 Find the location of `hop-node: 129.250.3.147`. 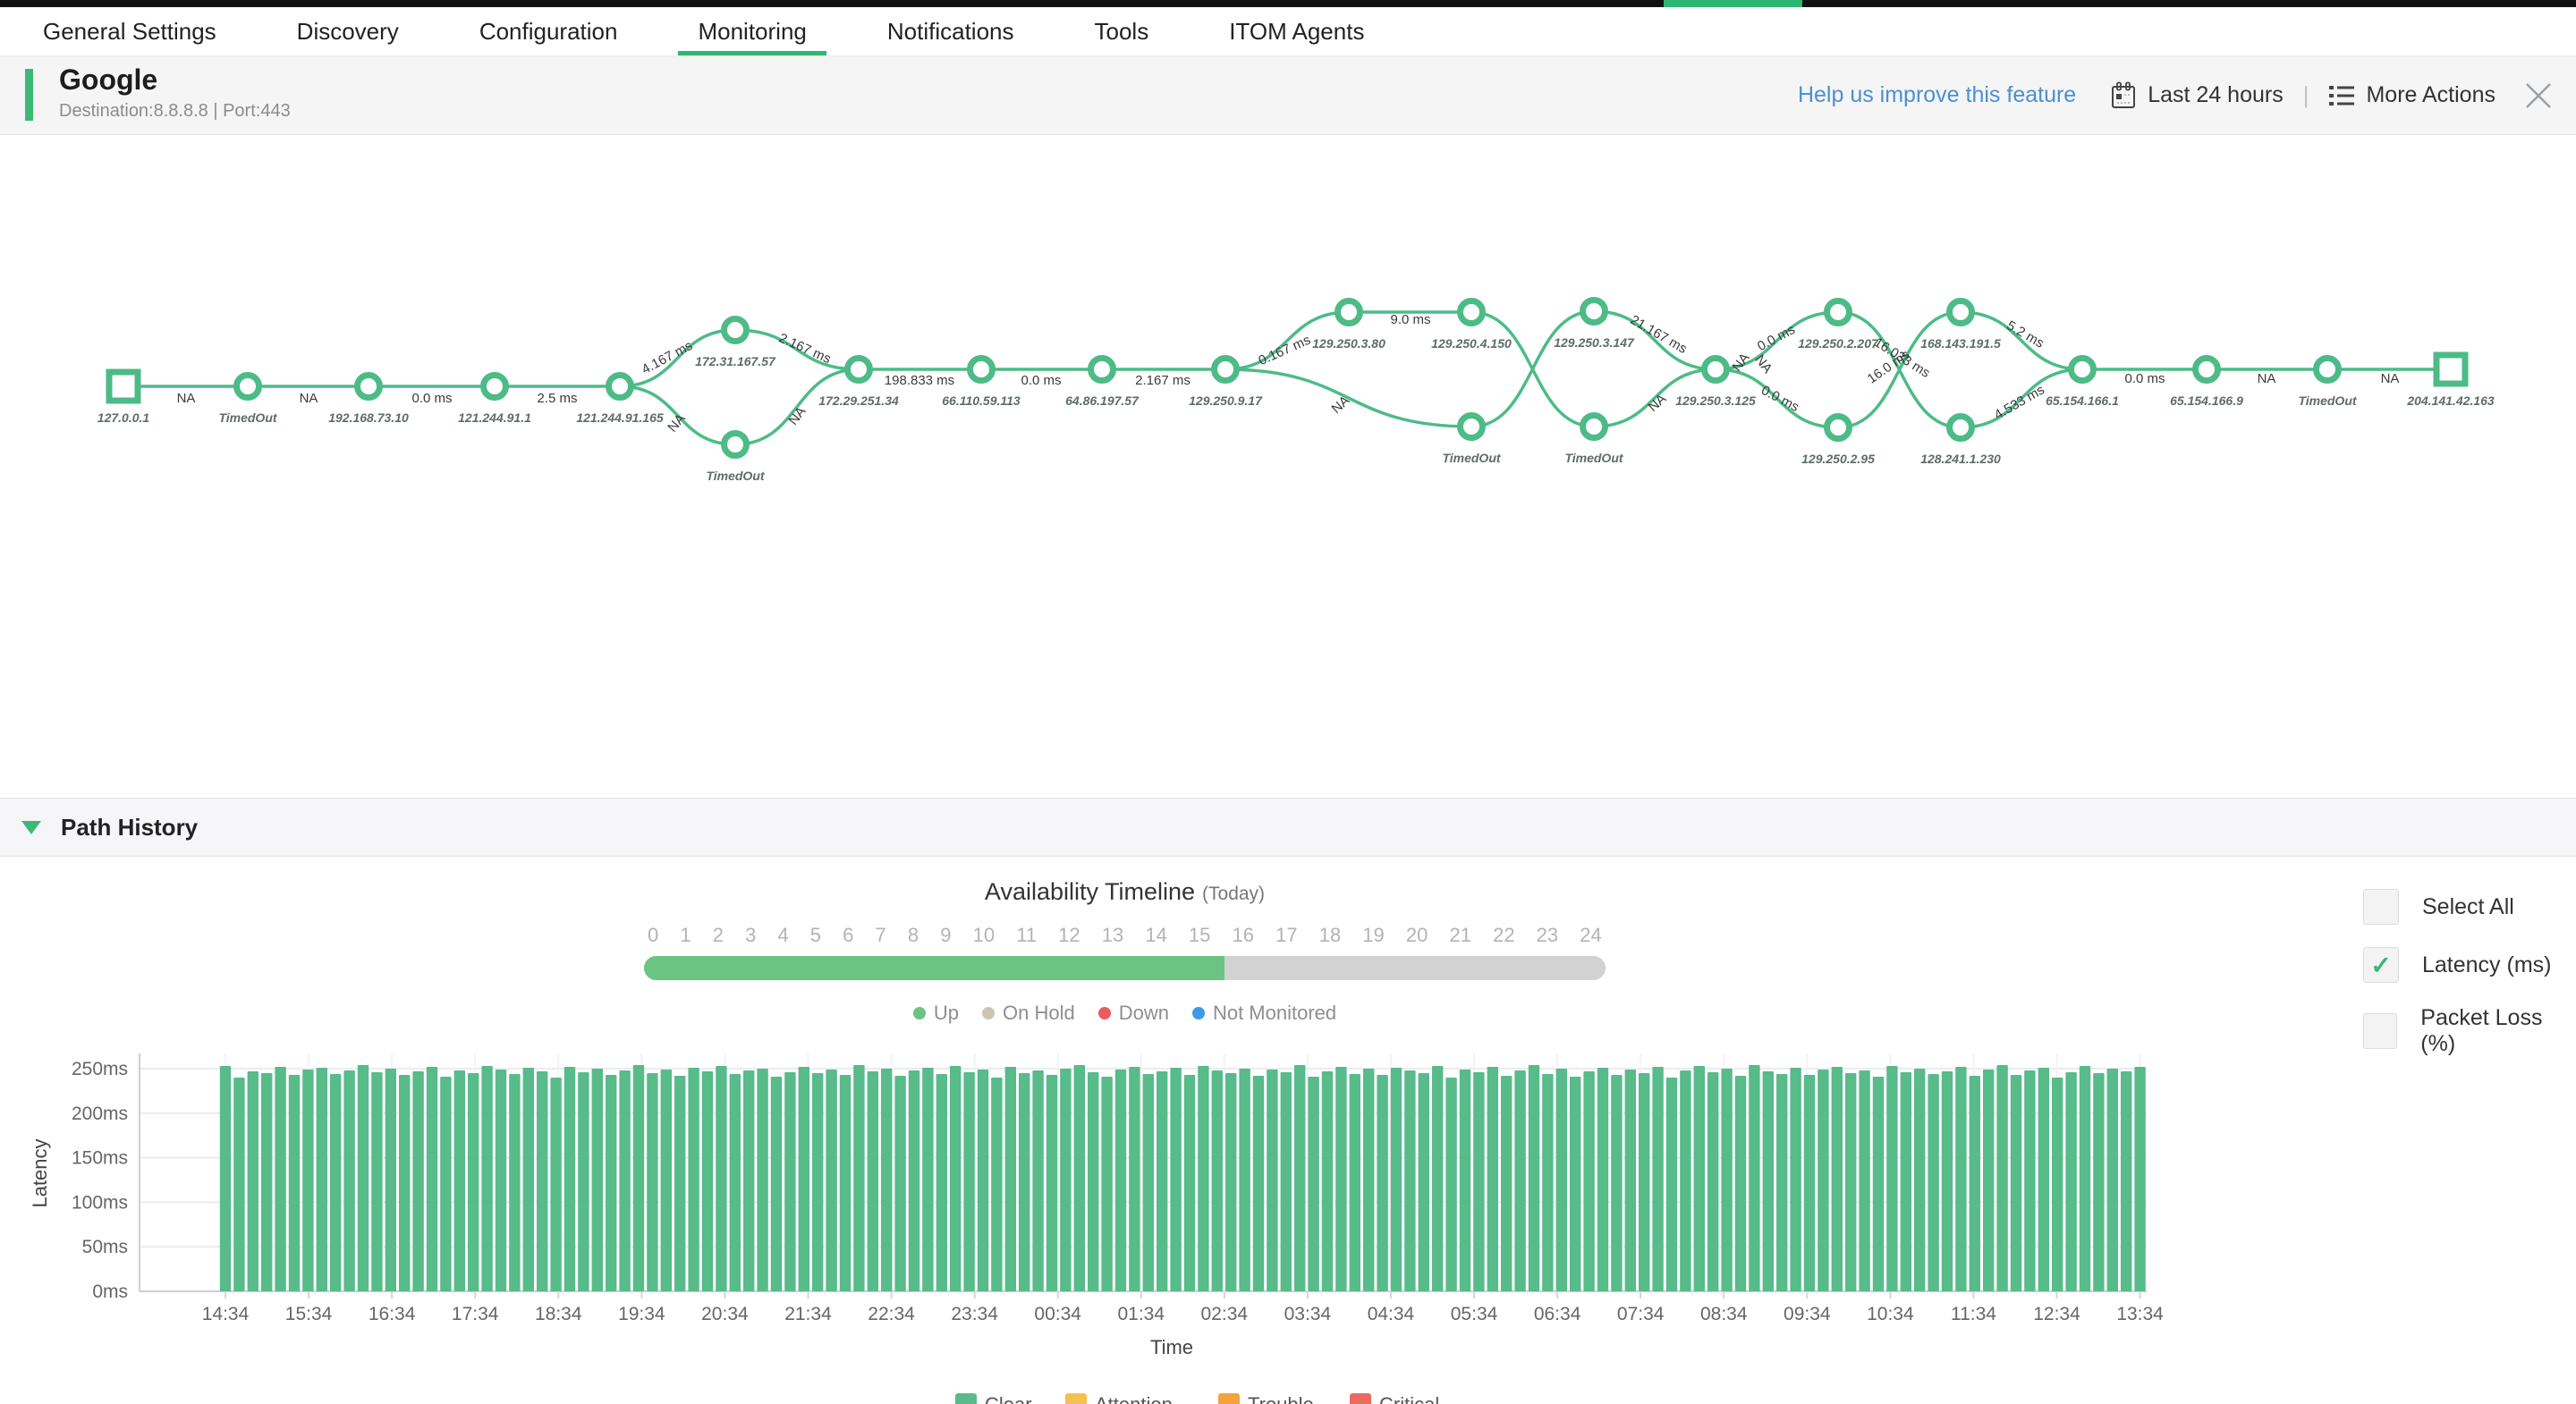

hop-node: 129.250.3.147 is located at coordinates (1594, 324).